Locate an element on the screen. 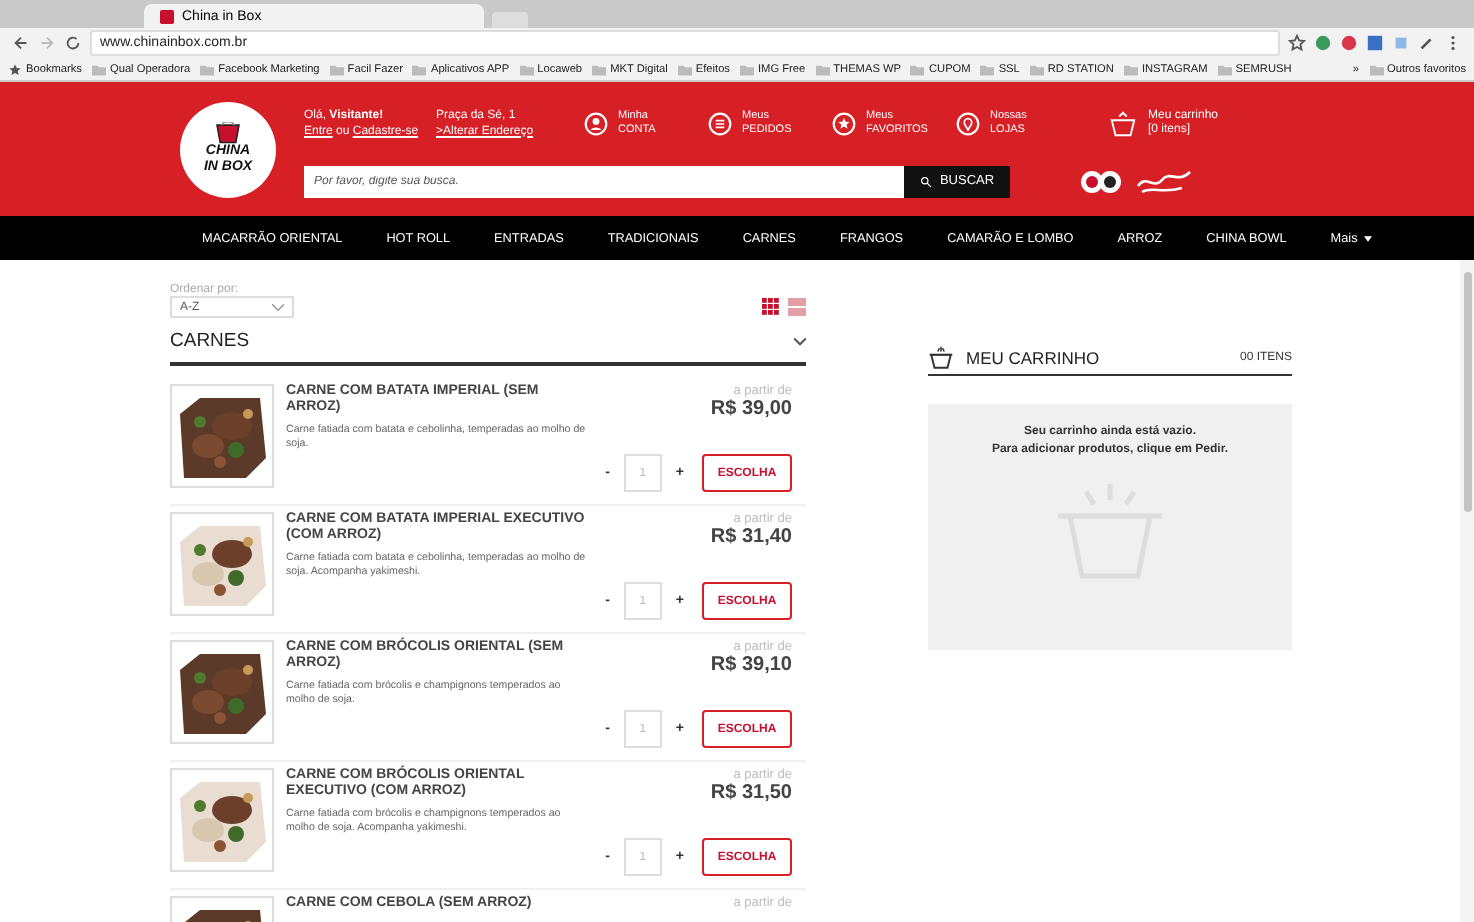 This screenshot has height=922, width=1474. promo-badge-icon is located at coordinates (1102, 181).